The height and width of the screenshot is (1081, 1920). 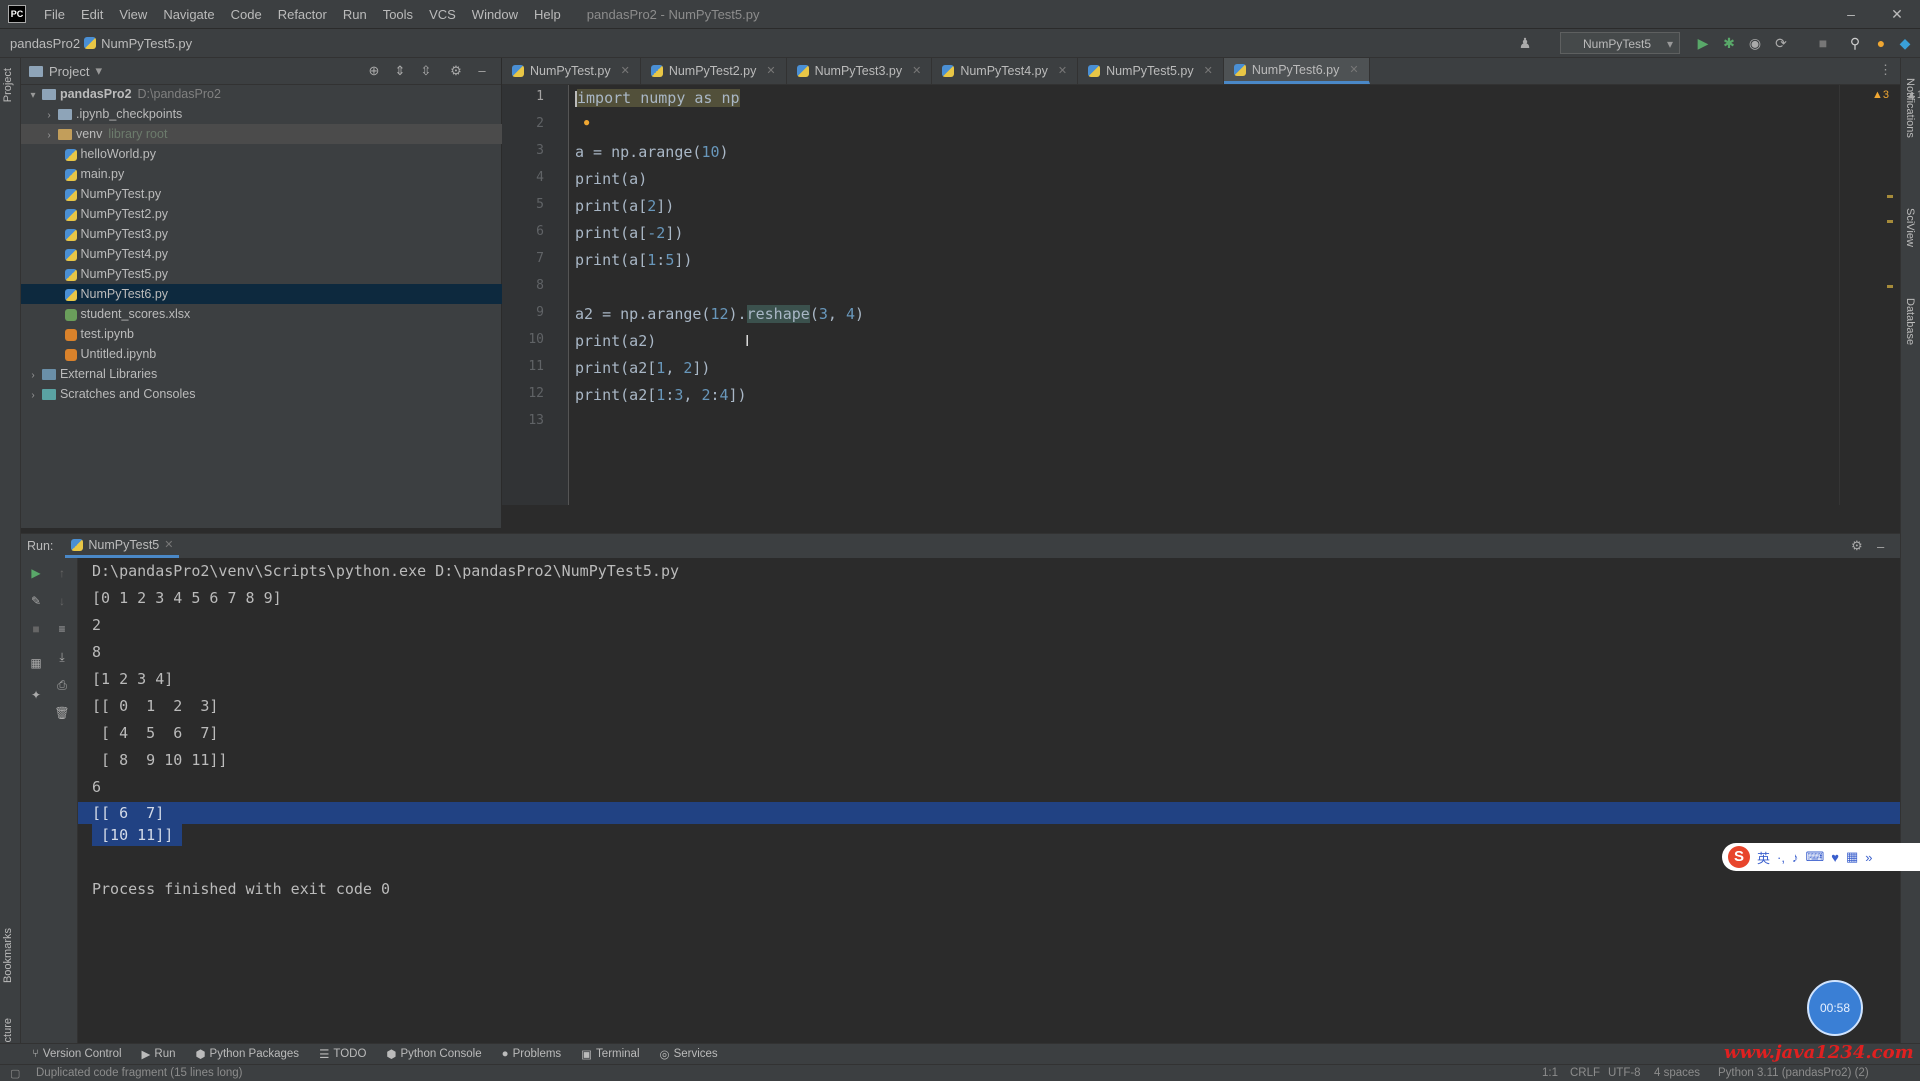 What do you see at coordinates (62, 713) in the screenshot?
I see `trash-icon: 🗑` at bounding box center [62, 713].